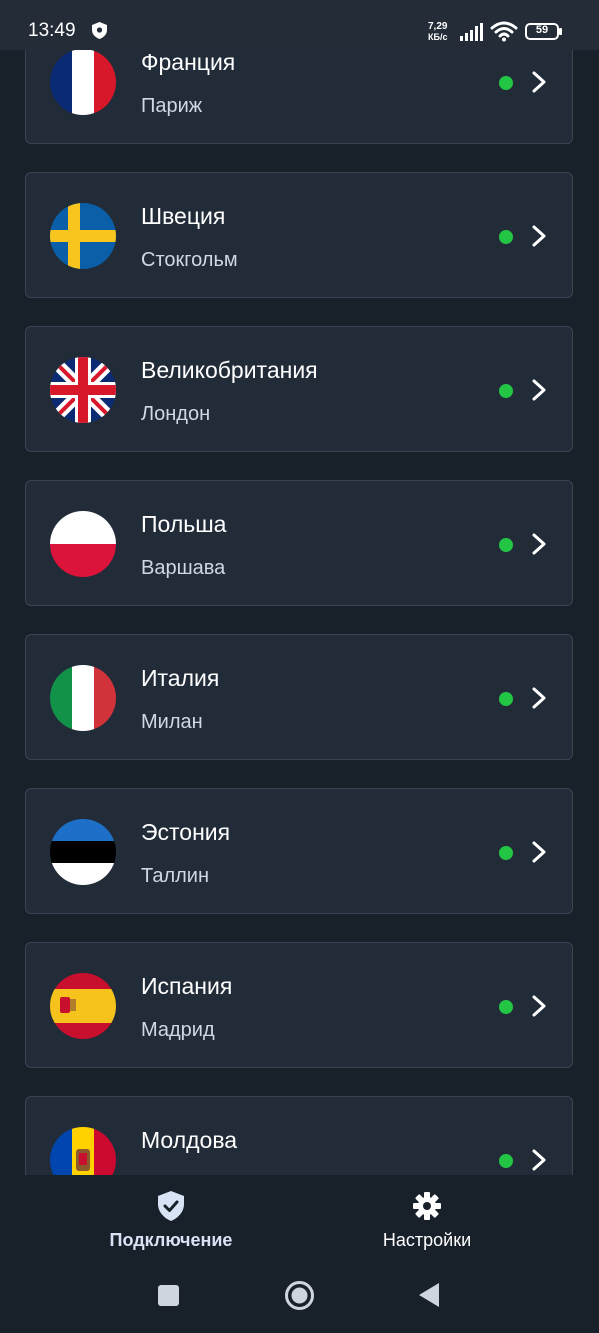  I want to click on country-name: Швеция, so click(183, 216).